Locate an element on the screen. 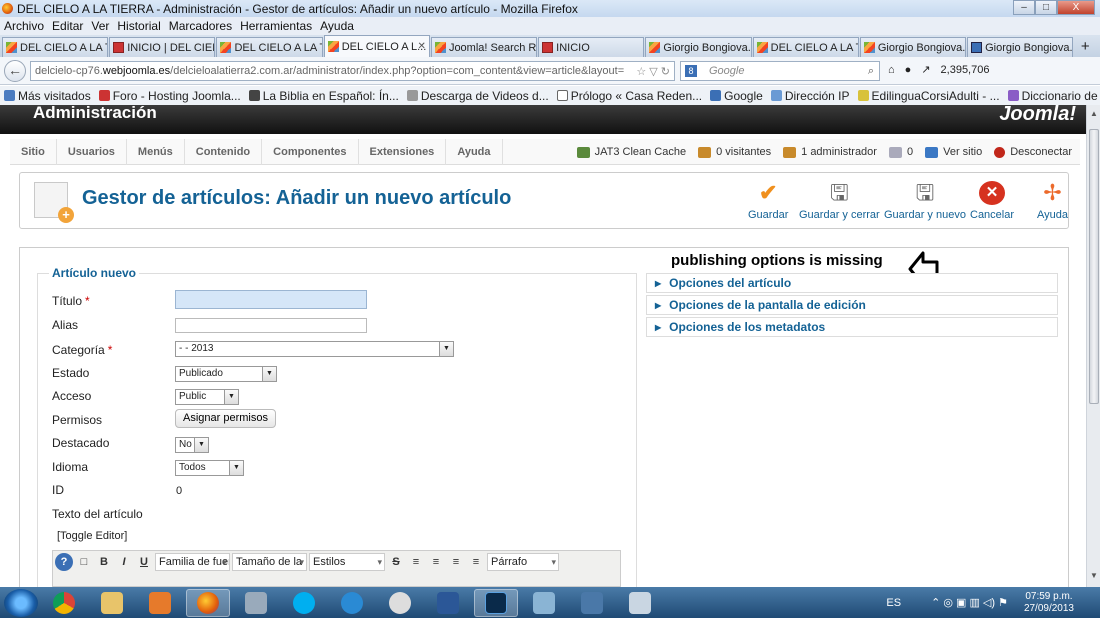  help-button: ✢ Ayuda is located at coordinates (1052, 201).